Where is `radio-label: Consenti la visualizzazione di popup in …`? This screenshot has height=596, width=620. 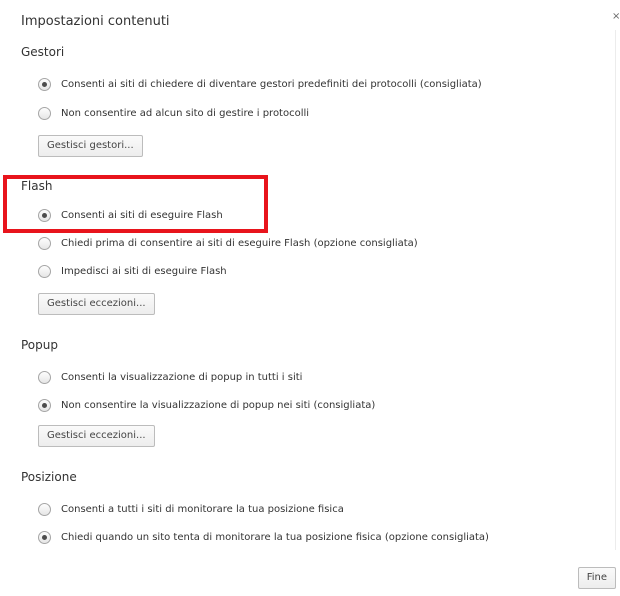 radio-label: Consenti la visualizzazione di popup in … is located at coordinates (182, 377).